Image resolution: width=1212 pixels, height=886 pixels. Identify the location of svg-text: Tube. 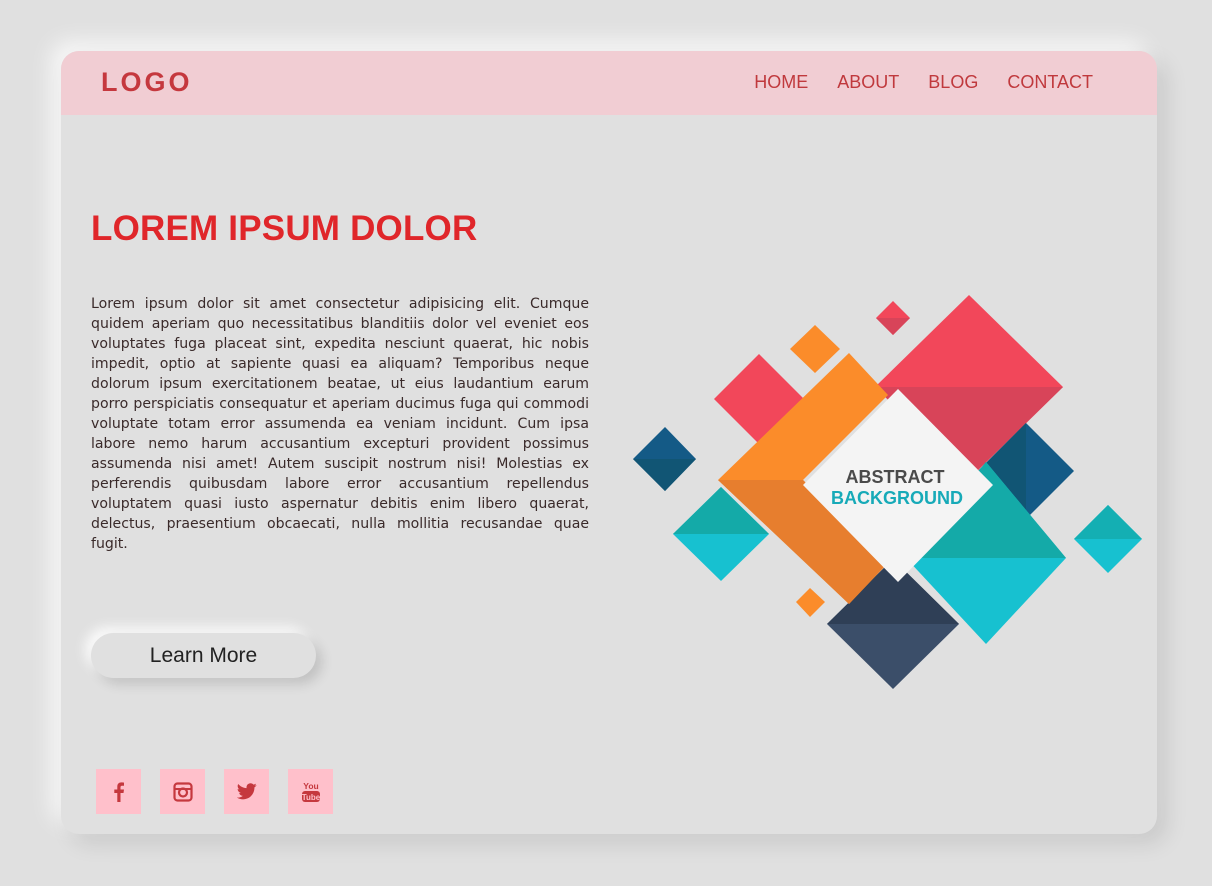
(310, 797).